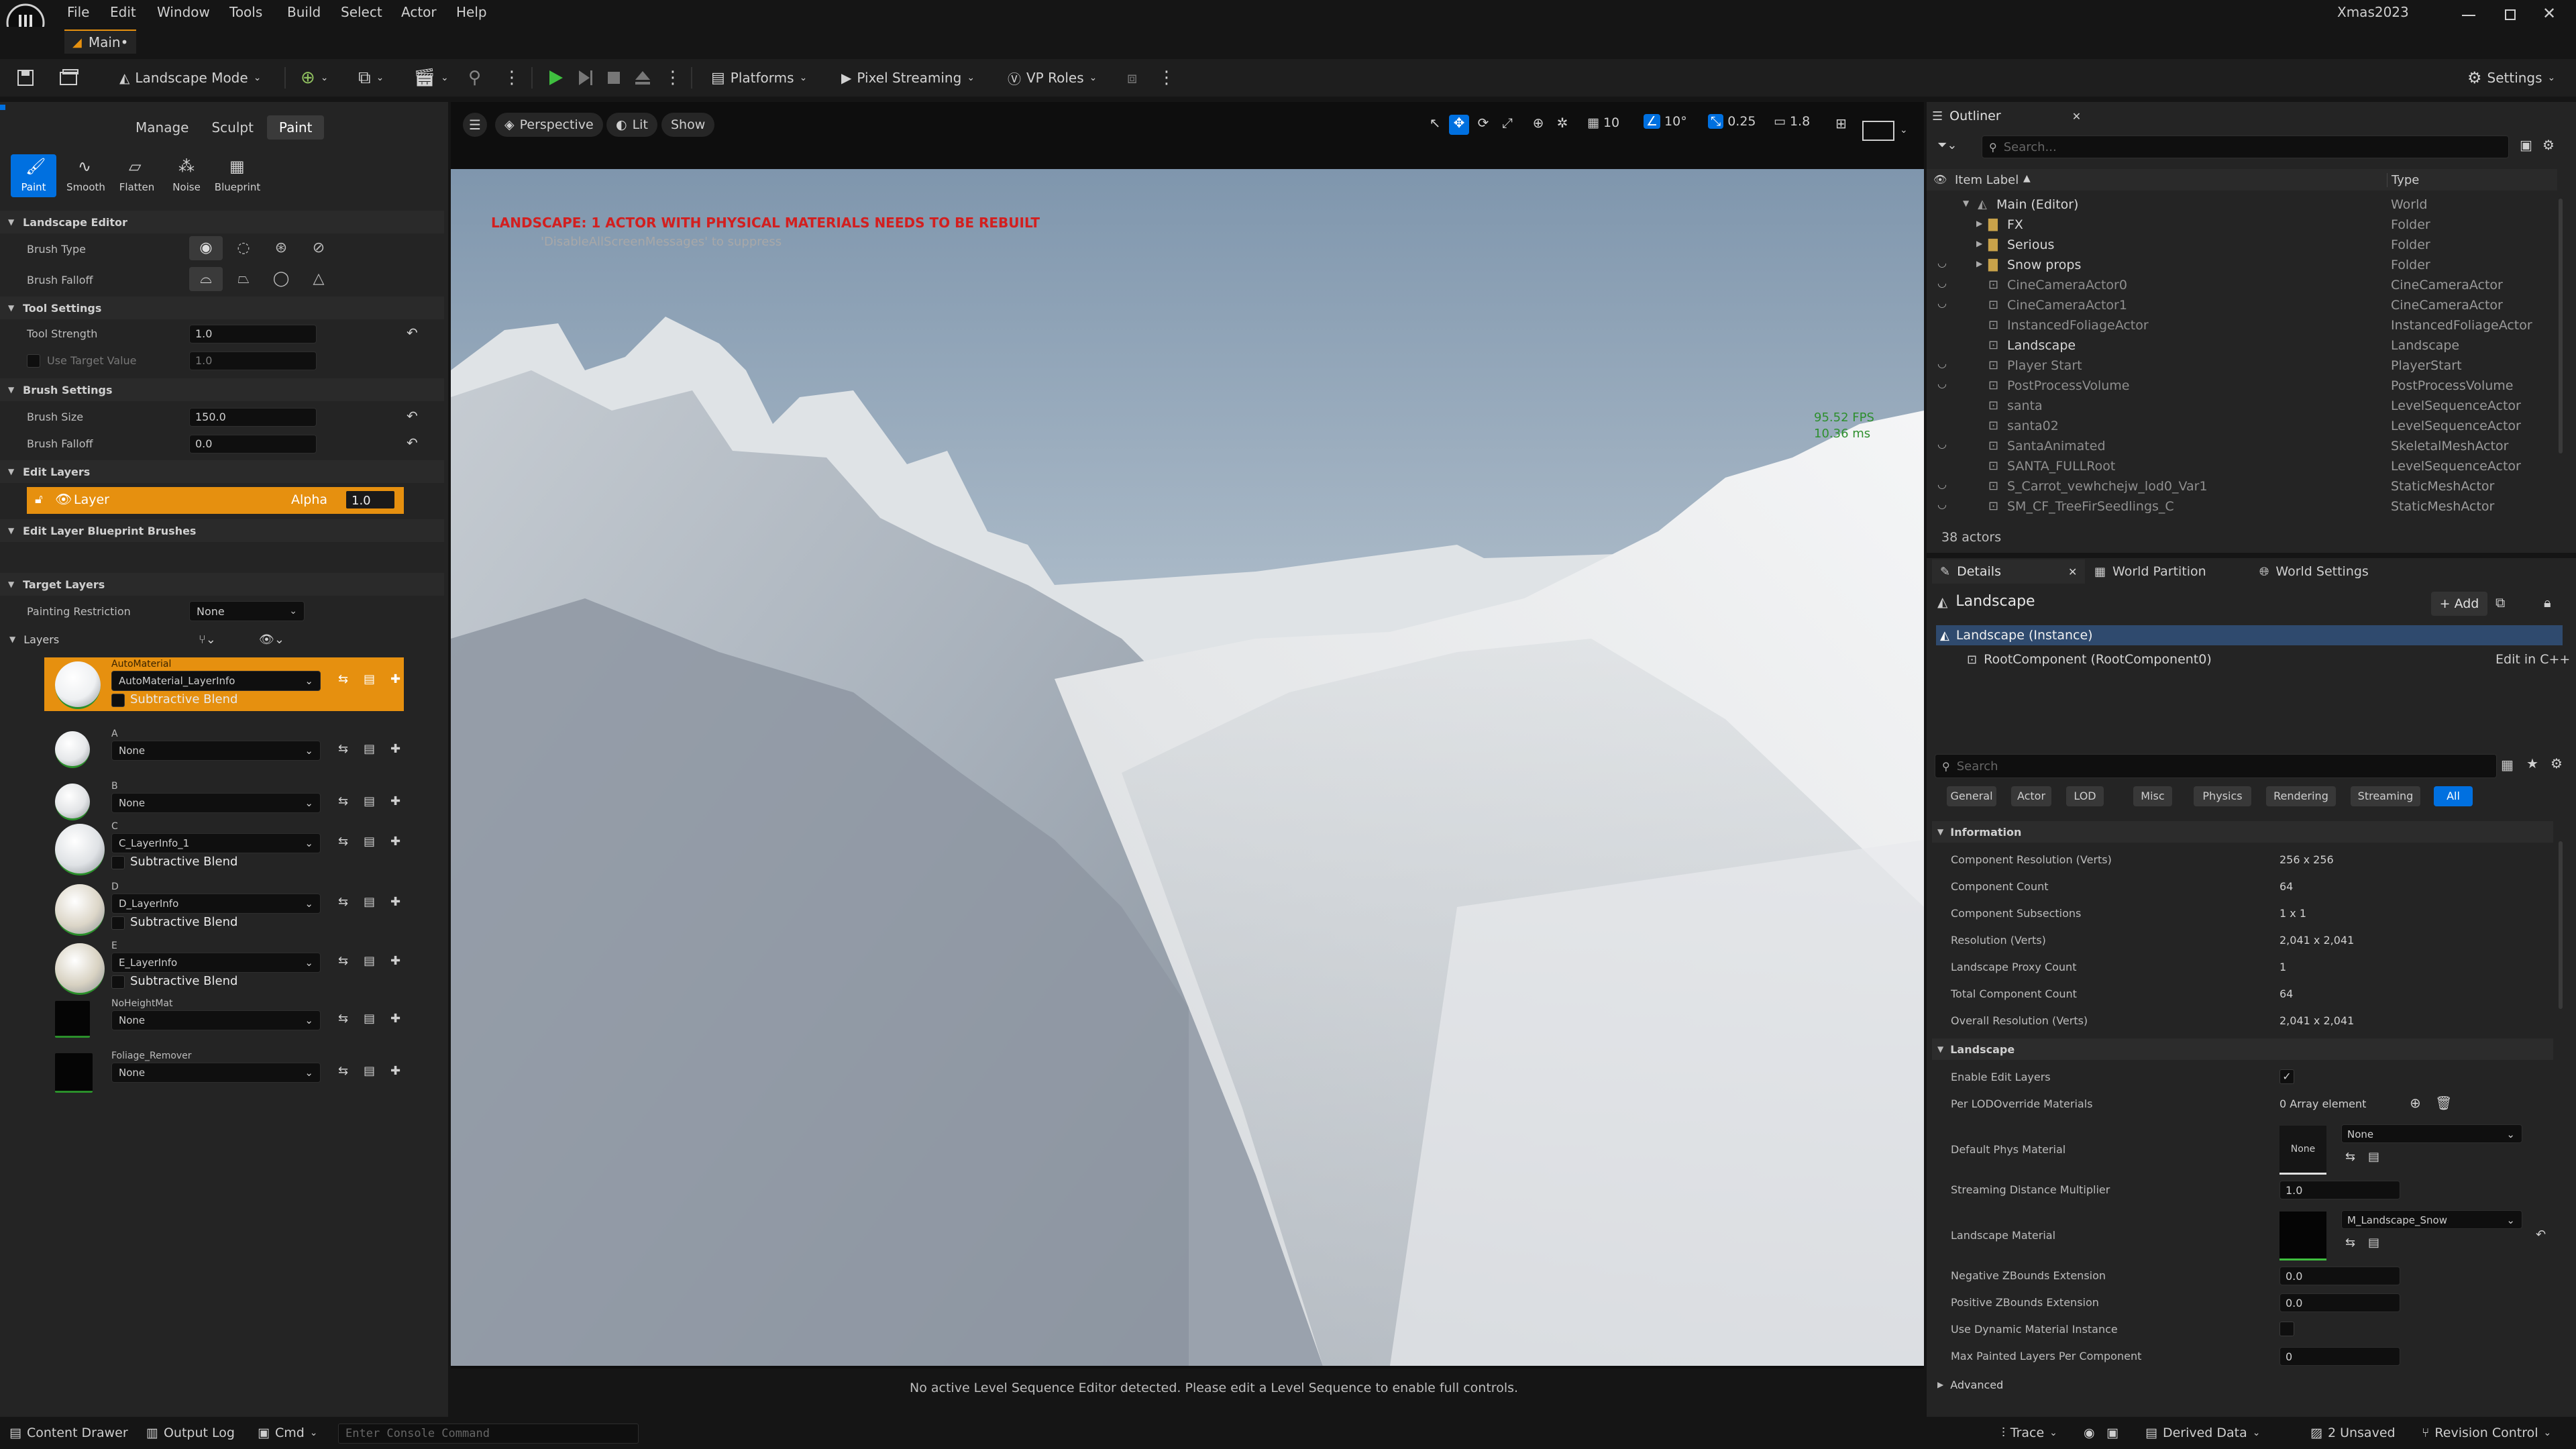  I want to click on brush-alpha-icon: ◌, so click(243, 248).